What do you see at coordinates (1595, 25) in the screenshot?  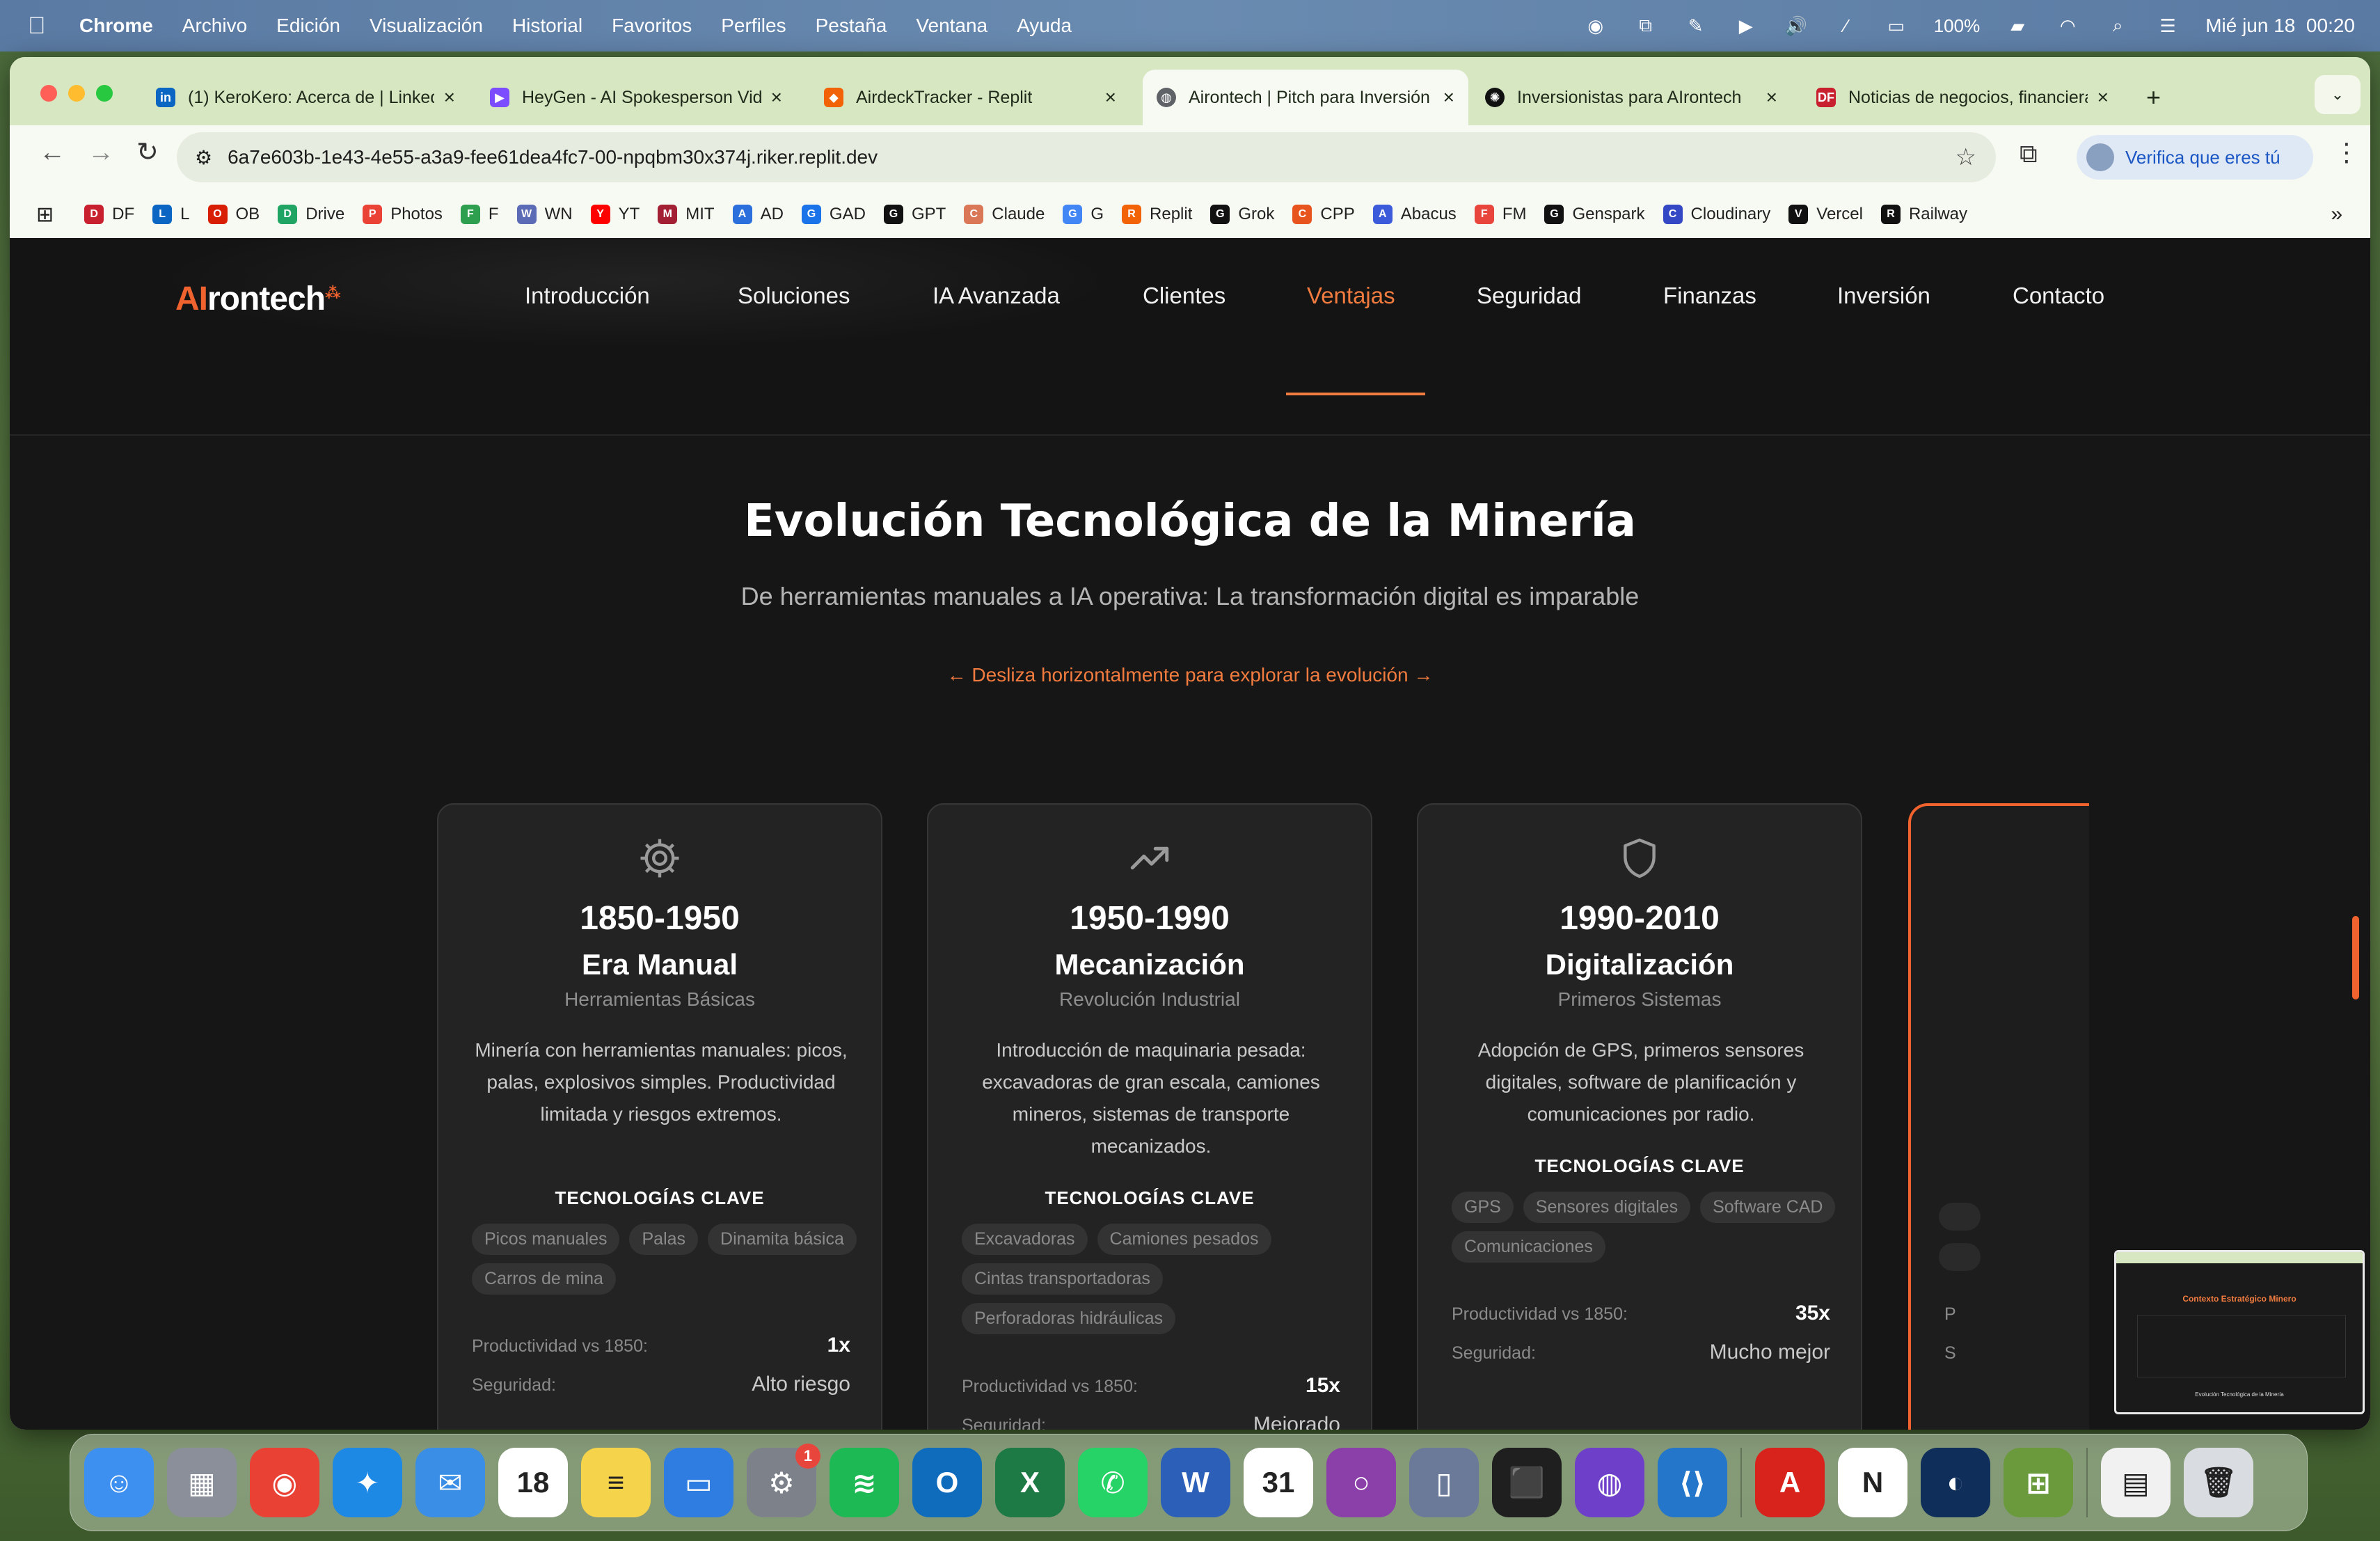 I see `audio-waveform-icon: ◉` at bounding box center [1595, 25].